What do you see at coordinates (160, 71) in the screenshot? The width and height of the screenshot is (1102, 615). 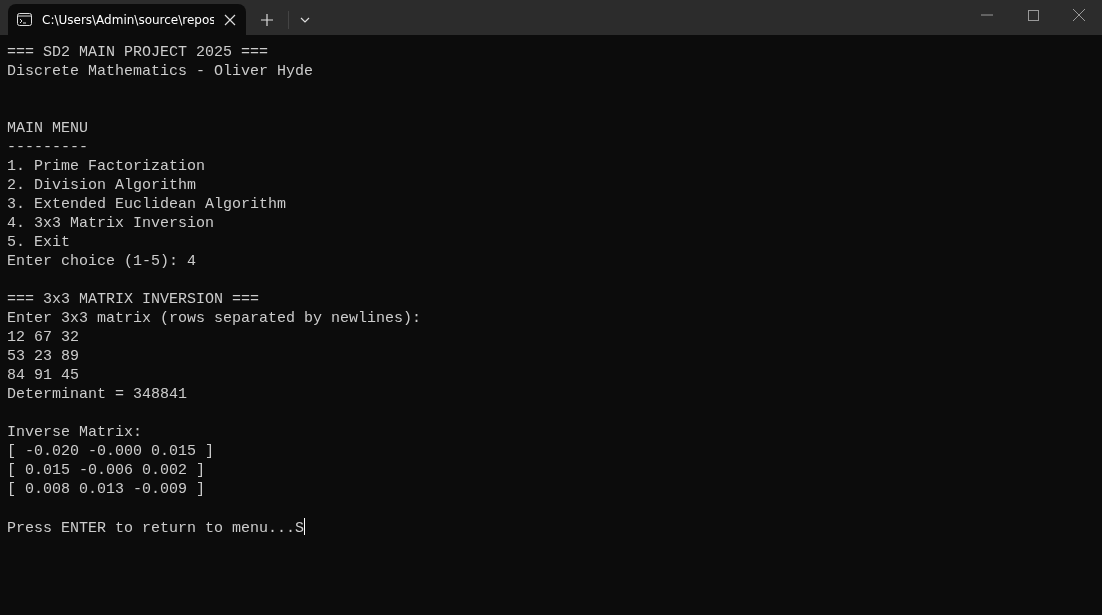 I see `console-line: Discrete Mathematics - Oliver Hyde` at bounding box center [160, 71].